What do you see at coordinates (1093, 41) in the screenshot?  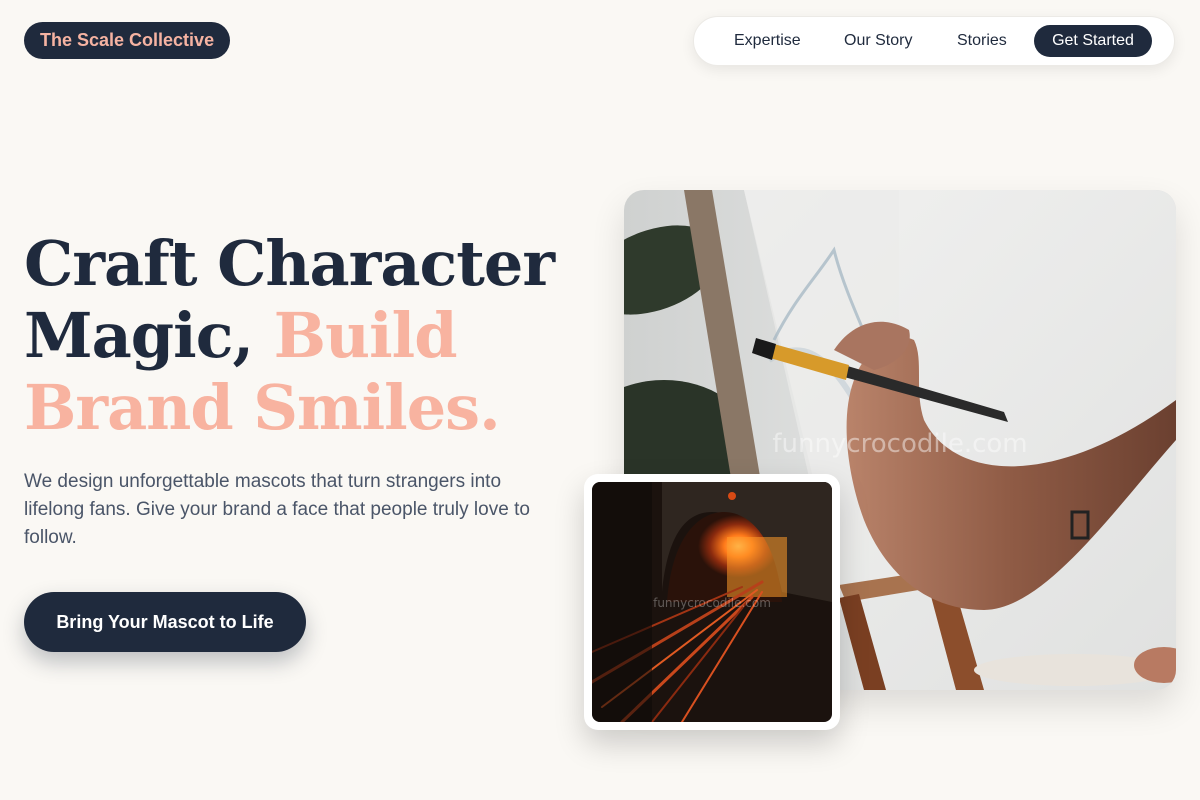 I see `get-started-button: Get Started` at bounding box center [1093, 41].